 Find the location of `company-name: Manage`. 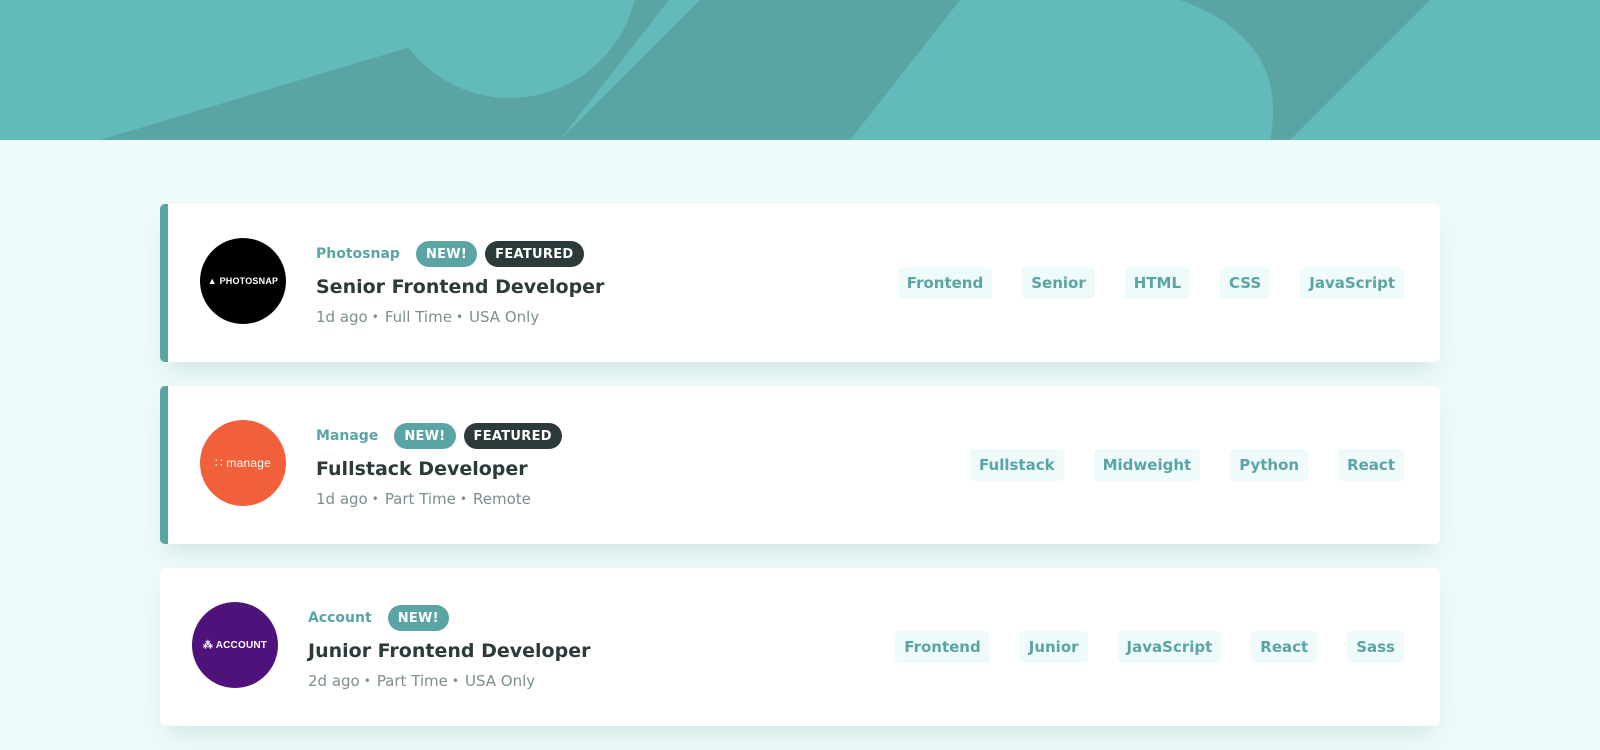

company-name: Manage is located at coordinates (347, 436).